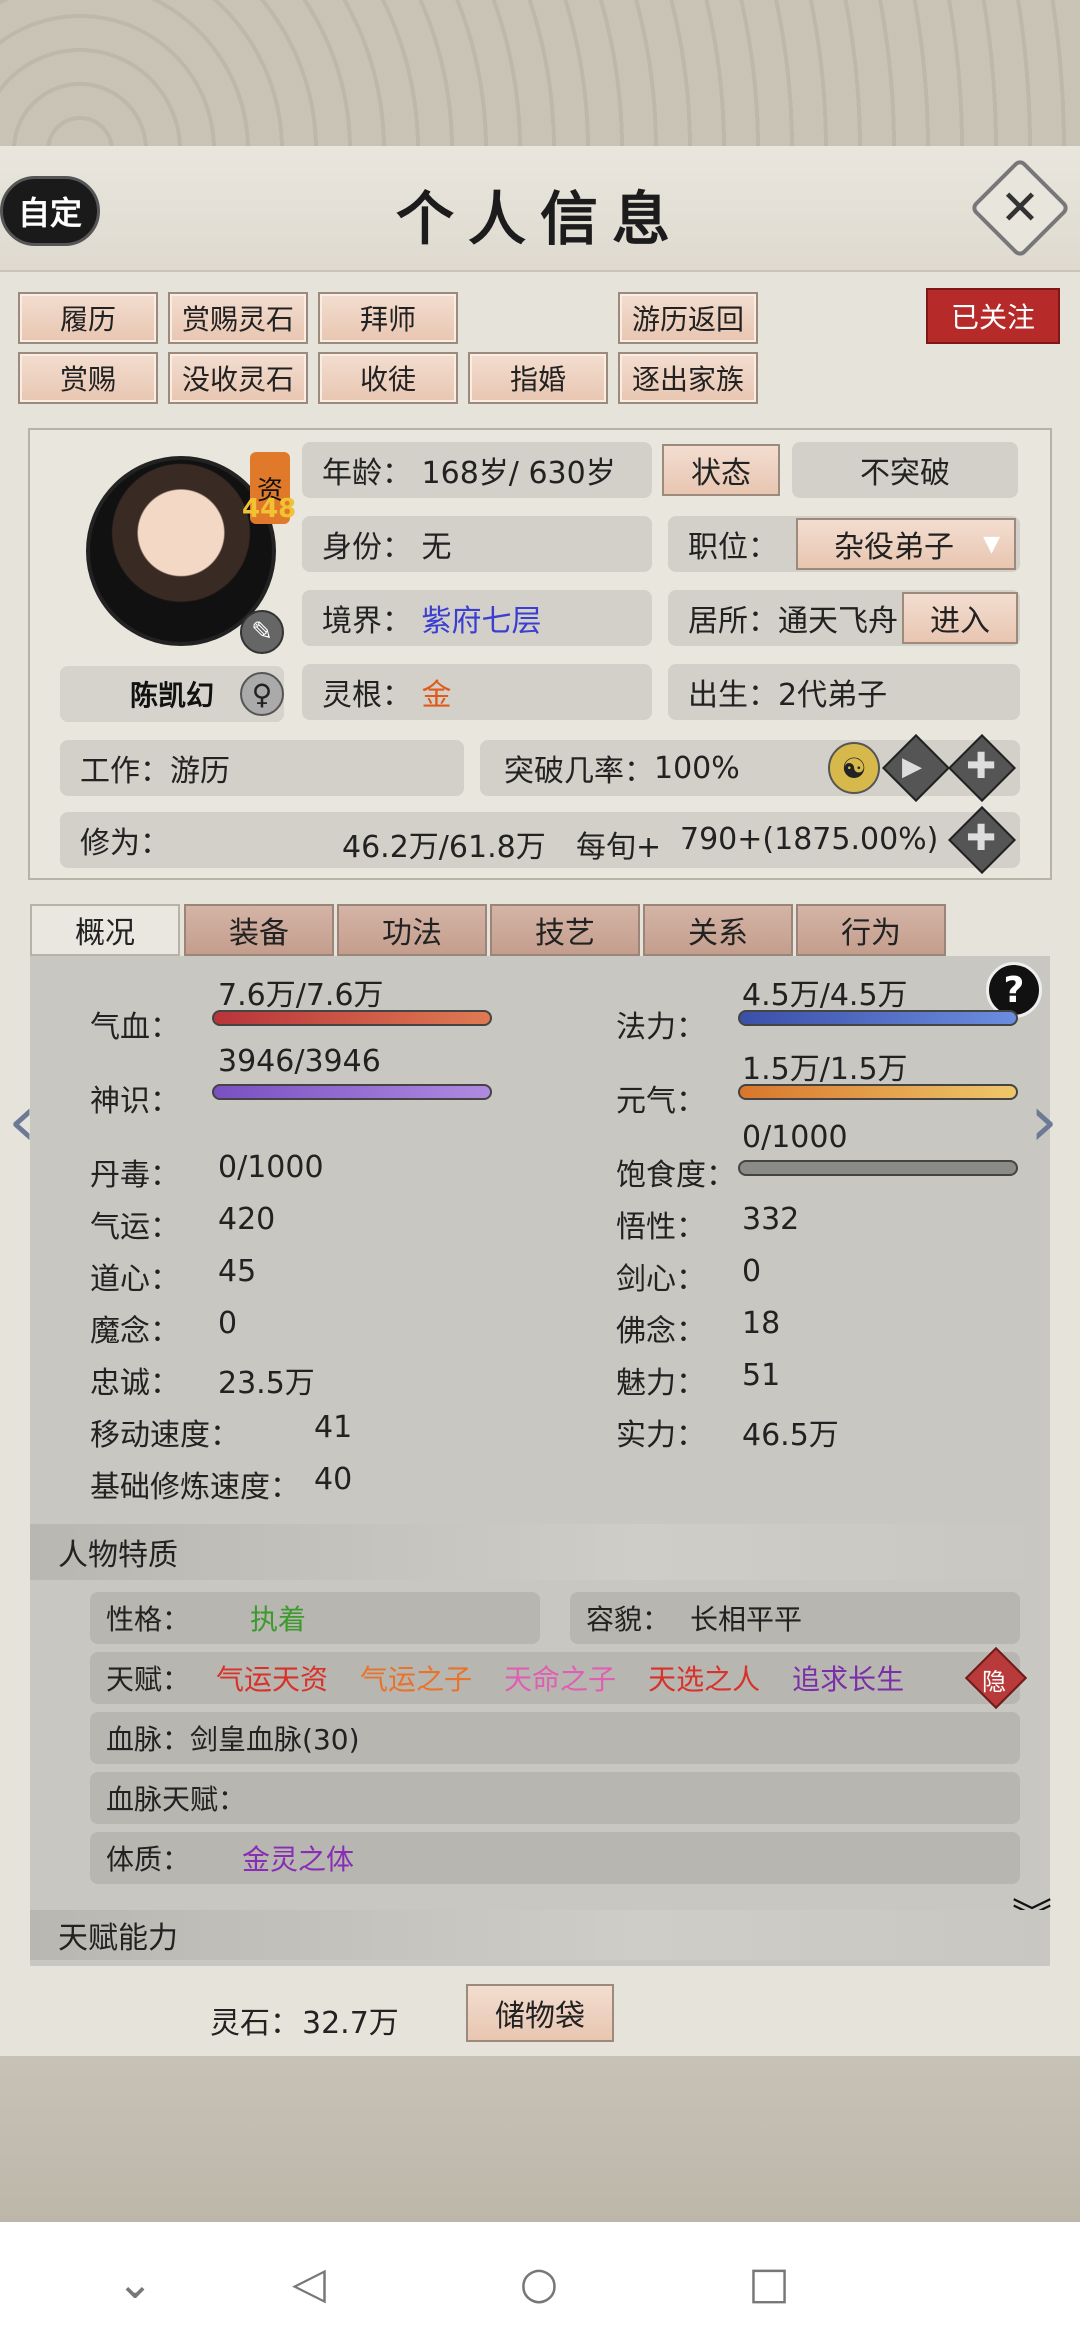  What do you see at coordinates (350, 2023) in the screenshot?
I see `stone-value: 32.7万` at bounding box center [350, 2023].